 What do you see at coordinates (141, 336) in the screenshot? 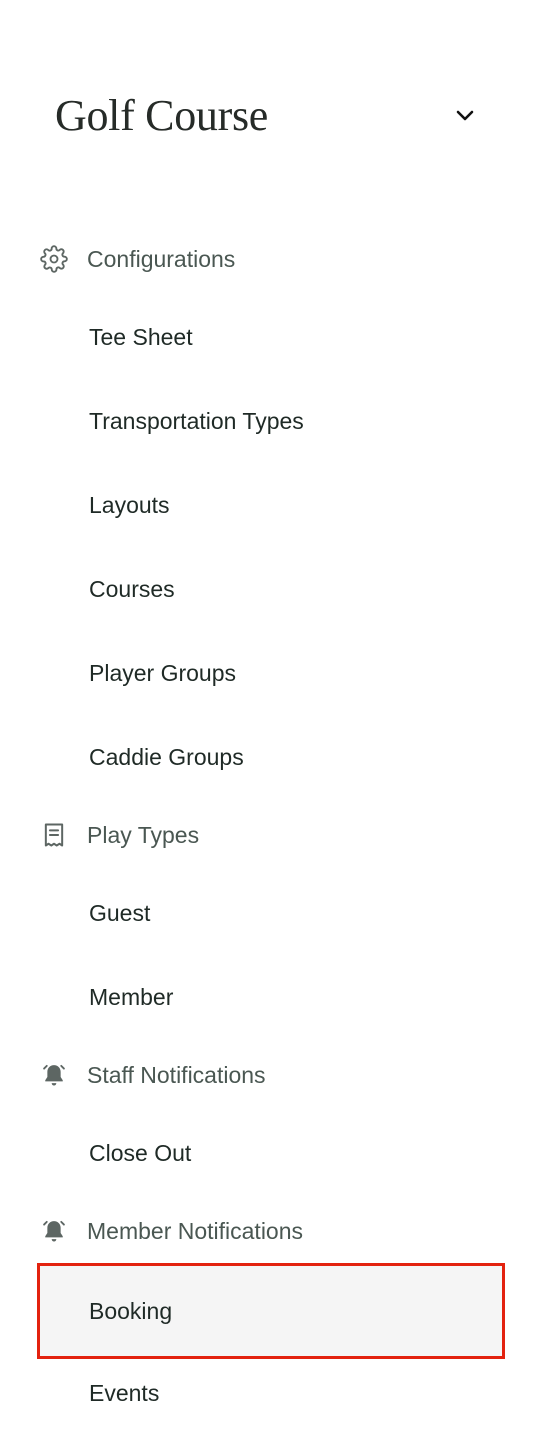
I see `nav-item-label: Tee Sheet` at bounding box center [141, 336].